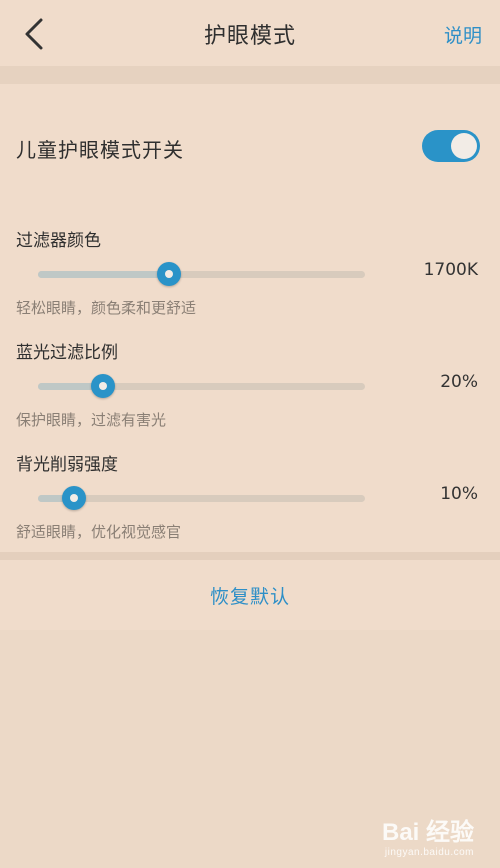 This screenshot has height=868, width=500. Describe the element at coordinates (464, 146) in the screenshot. I see `toggle-knob` at that location.